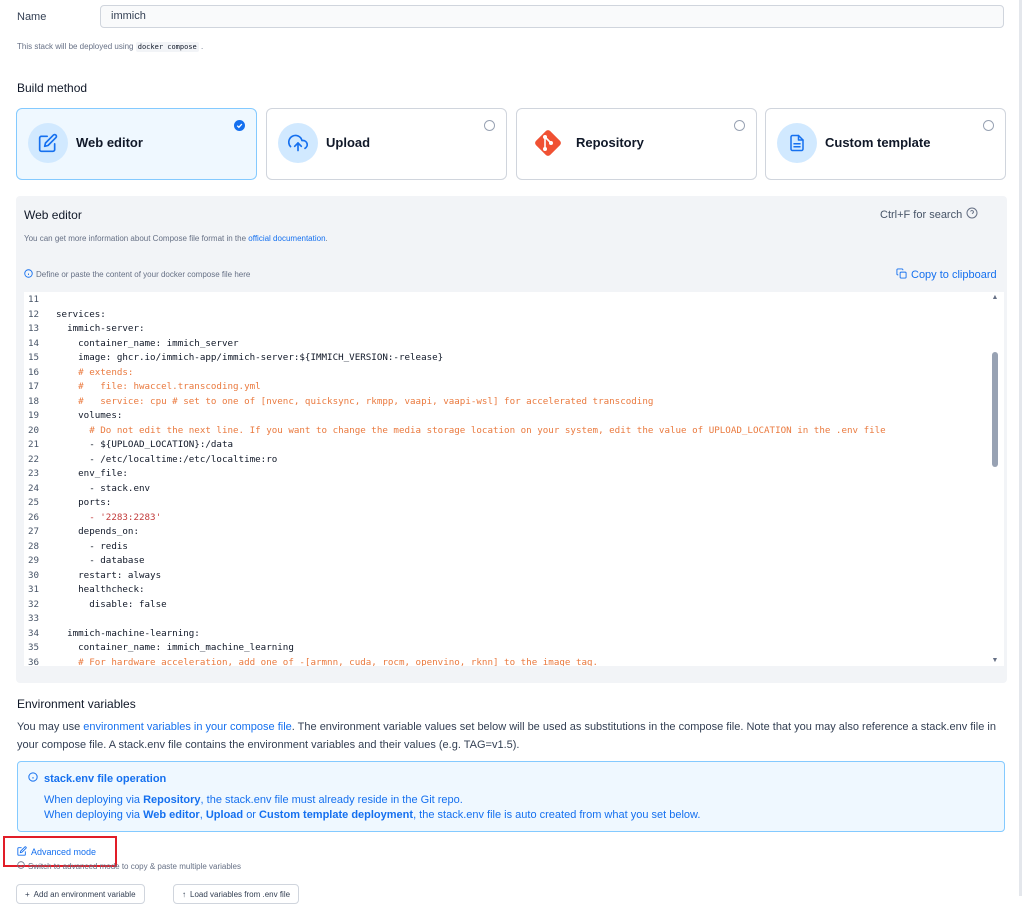 The image size is (1024, 904). Describe the element at coordinates (514, 605) in the screenshot. I see `code-line: 32 disable: false` at that location.